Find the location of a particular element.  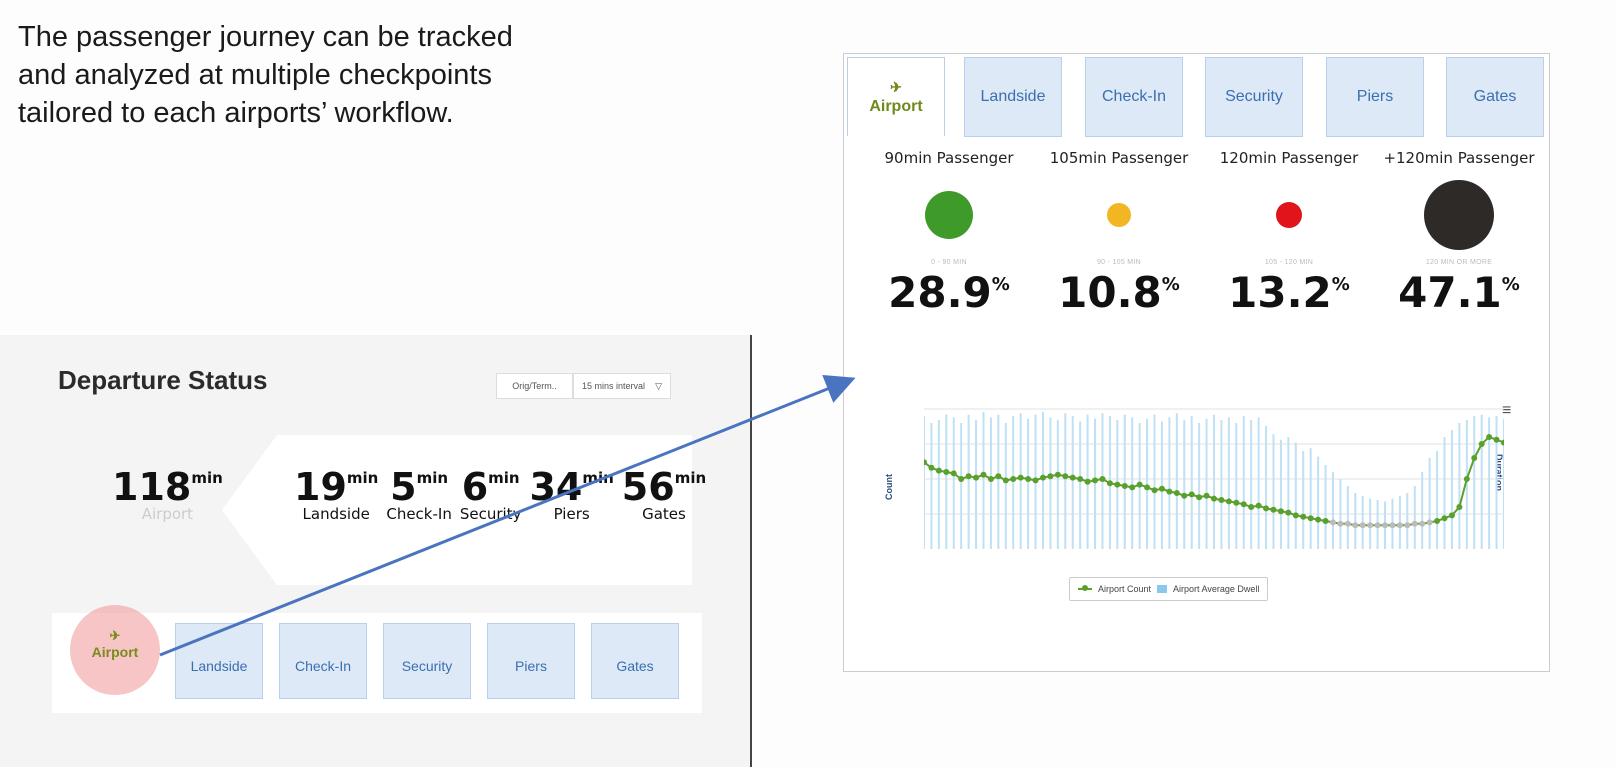

tab-label: Security is located at coordinates (1254, 96).